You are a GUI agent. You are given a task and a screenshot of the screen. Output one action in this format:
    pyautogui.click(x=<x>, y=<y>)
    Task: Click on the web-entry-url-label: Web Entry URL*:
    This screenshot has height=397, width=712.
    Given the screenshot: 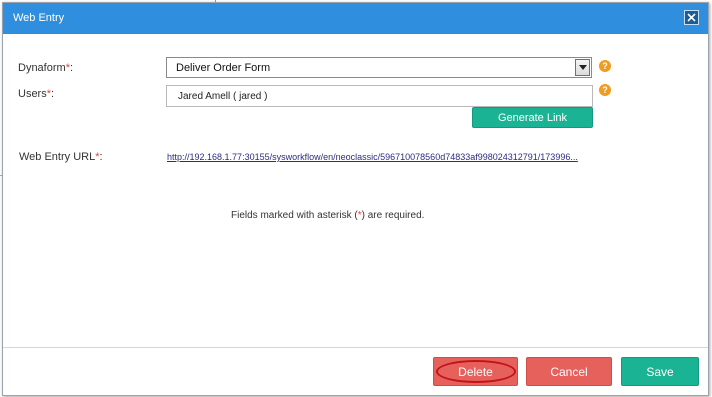 What is the action you would take?
    pyautogui.click(x=61, y=157)
    